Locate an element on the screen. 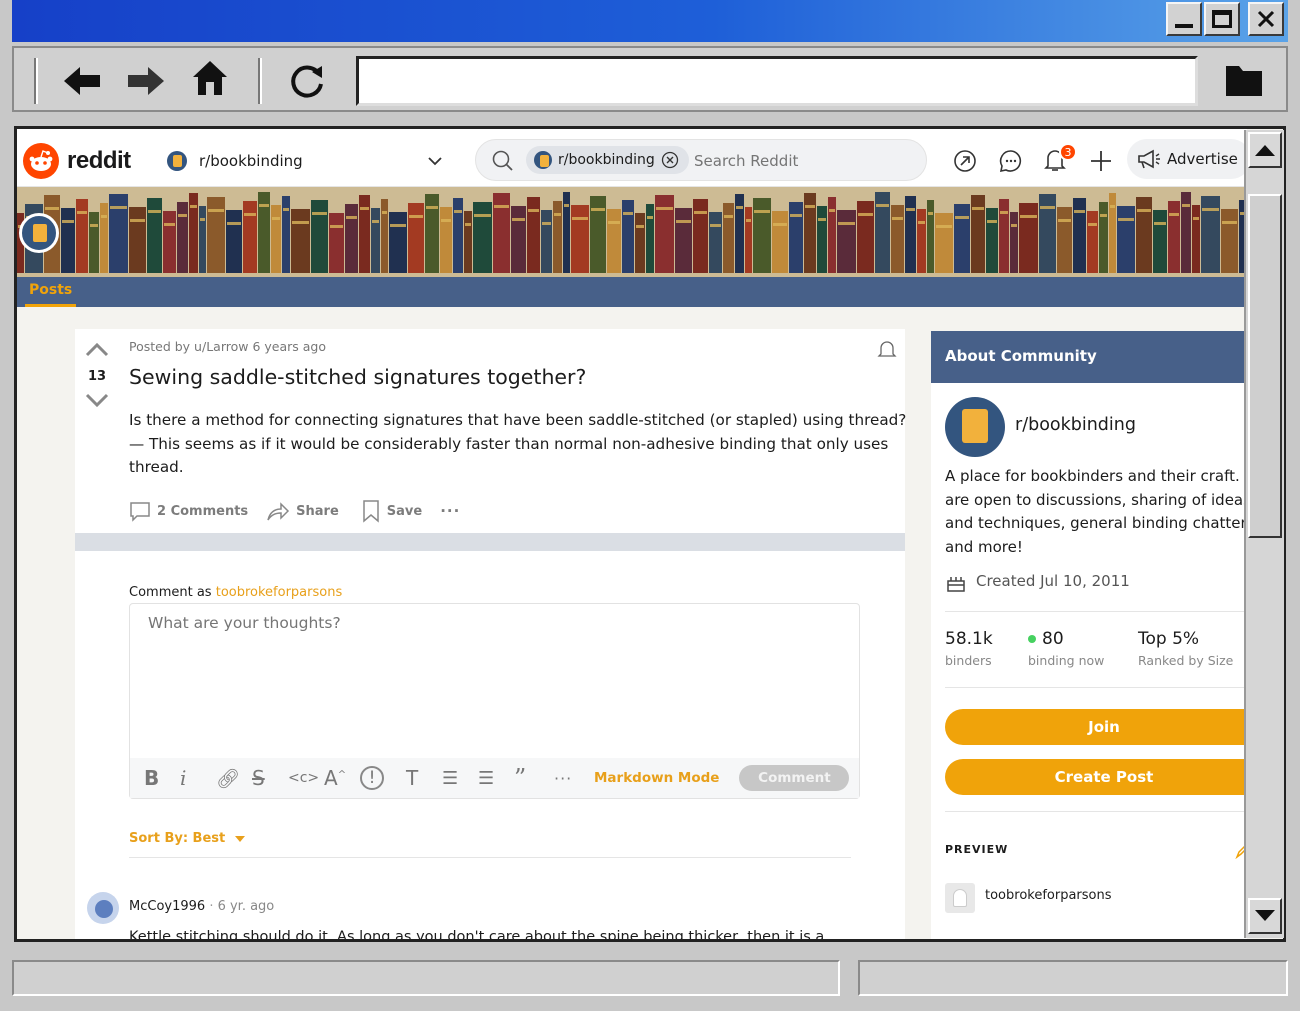  community-switcher: r/bookbinding is located at coordinates (305, 161).